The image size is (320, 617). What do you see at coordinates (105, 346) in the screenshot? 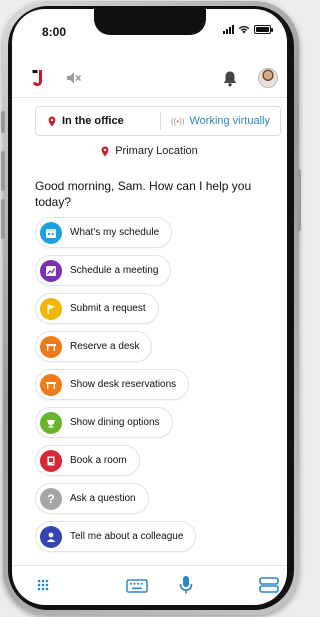
I see `suggestion-label: Reserve a desk` at bounding box center [105, 346].